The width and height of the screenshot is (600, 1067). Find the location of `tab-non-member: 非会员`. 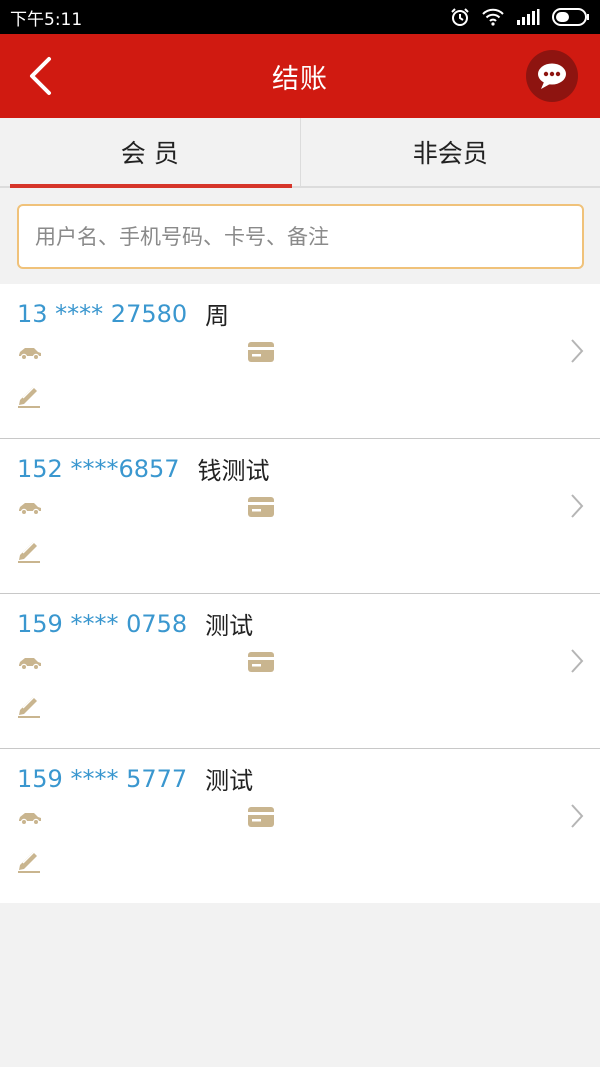

tab-non-member: 非会员 is located at coordinates (449, 152).